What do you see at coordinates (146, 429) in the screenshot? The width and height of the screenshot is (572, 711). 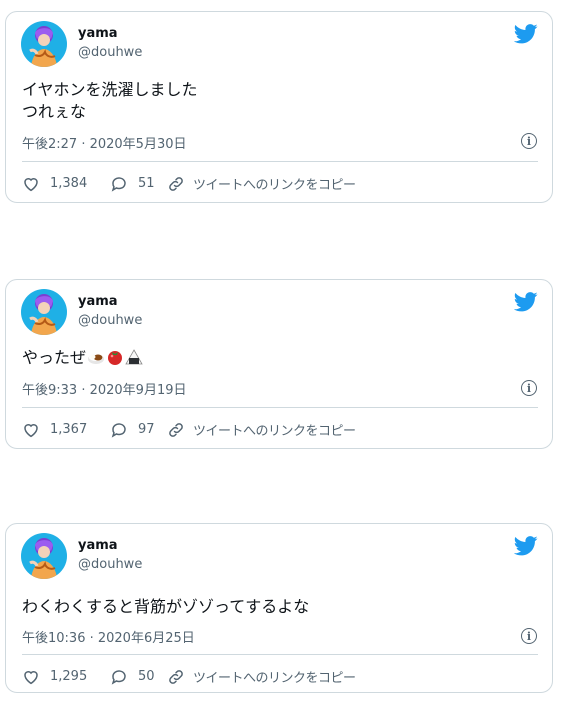 I see `reply-count: 97` at bounding box center [146, 429].